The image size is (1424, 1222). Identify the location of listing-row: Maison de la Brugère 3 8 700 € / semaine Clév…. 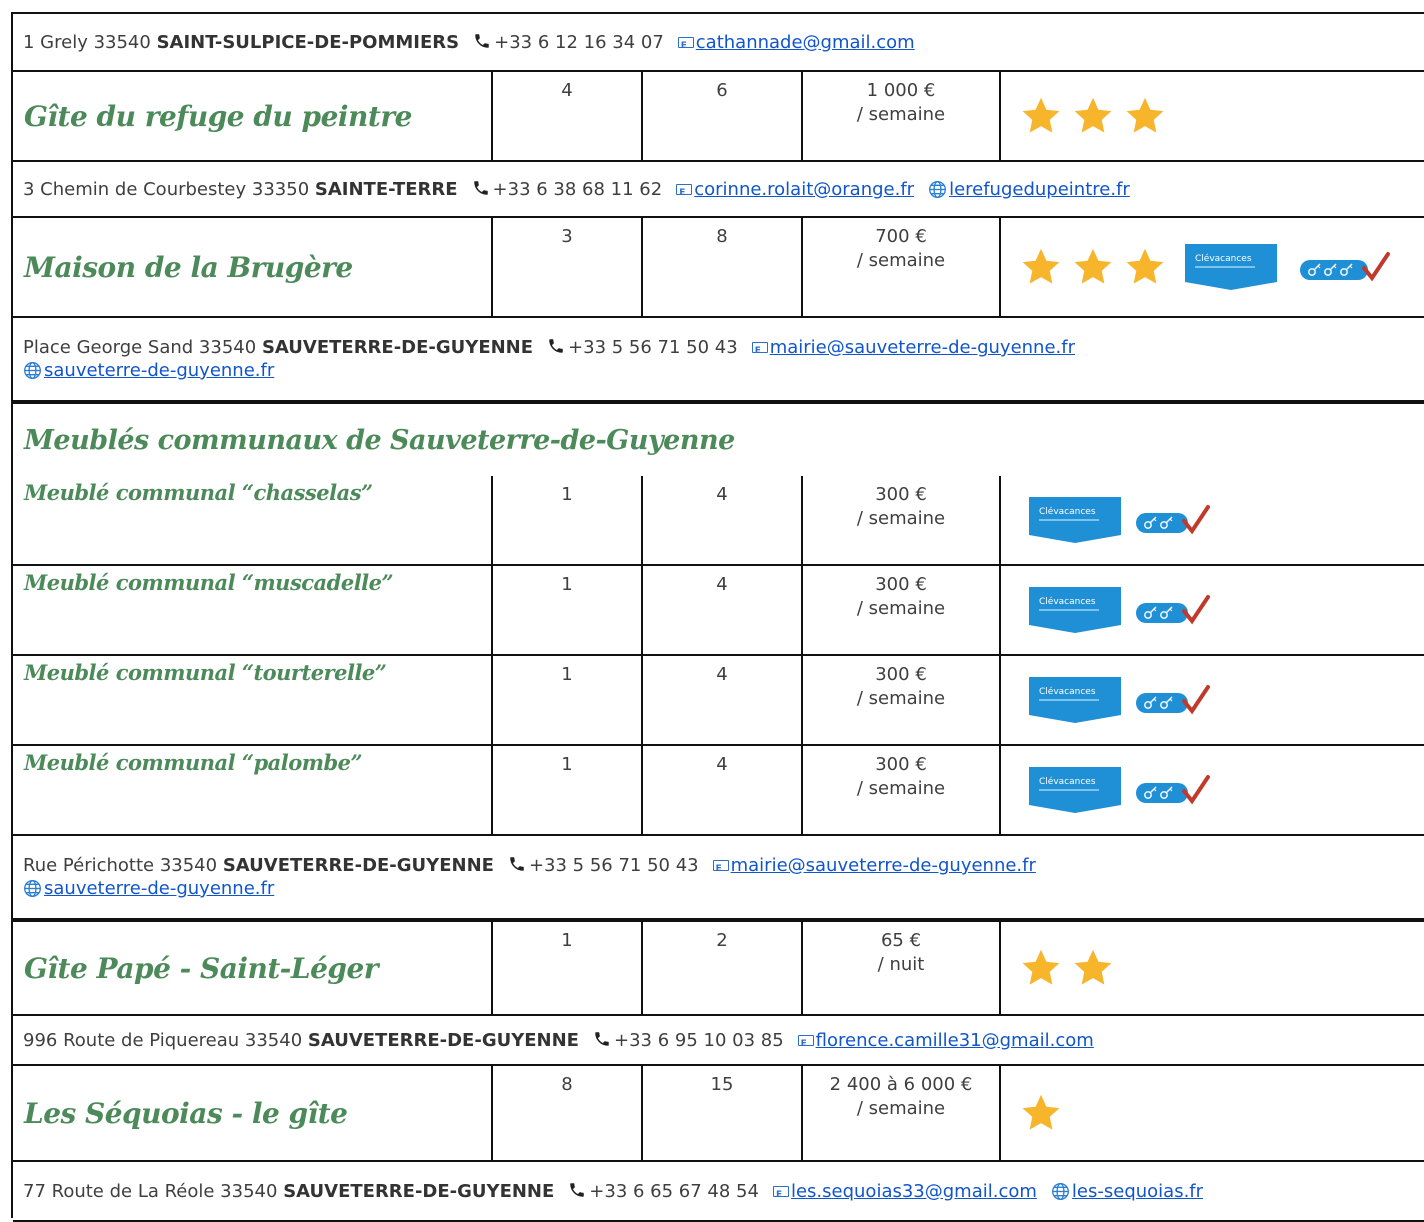
(718, 268).